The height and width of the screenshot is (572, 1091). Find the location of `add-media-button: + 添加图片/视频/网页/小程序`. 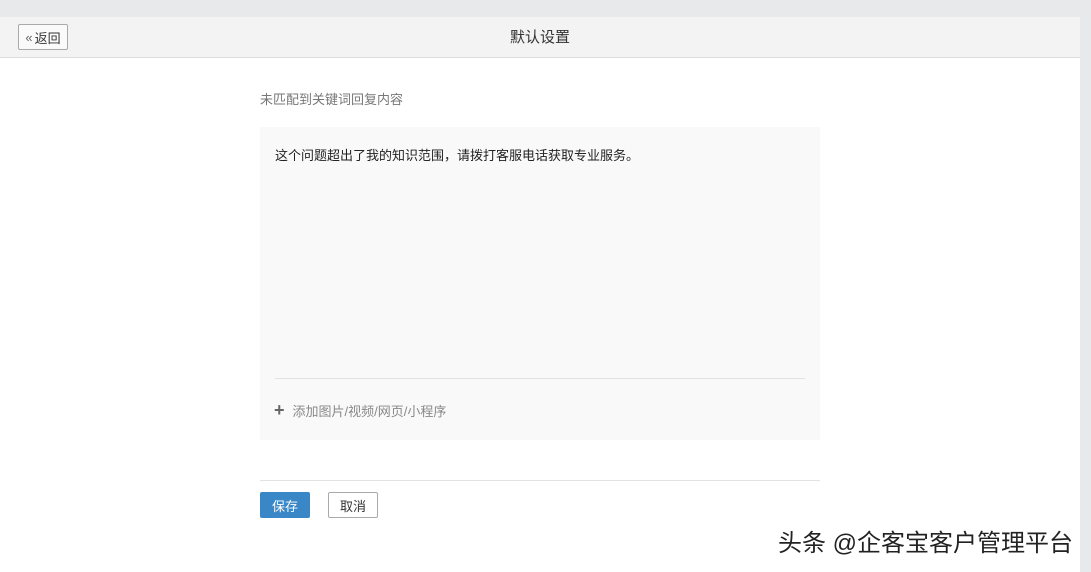

add-media-button: + 添加图片/视频/网页/小程序 is located at coordinates (360, 410).